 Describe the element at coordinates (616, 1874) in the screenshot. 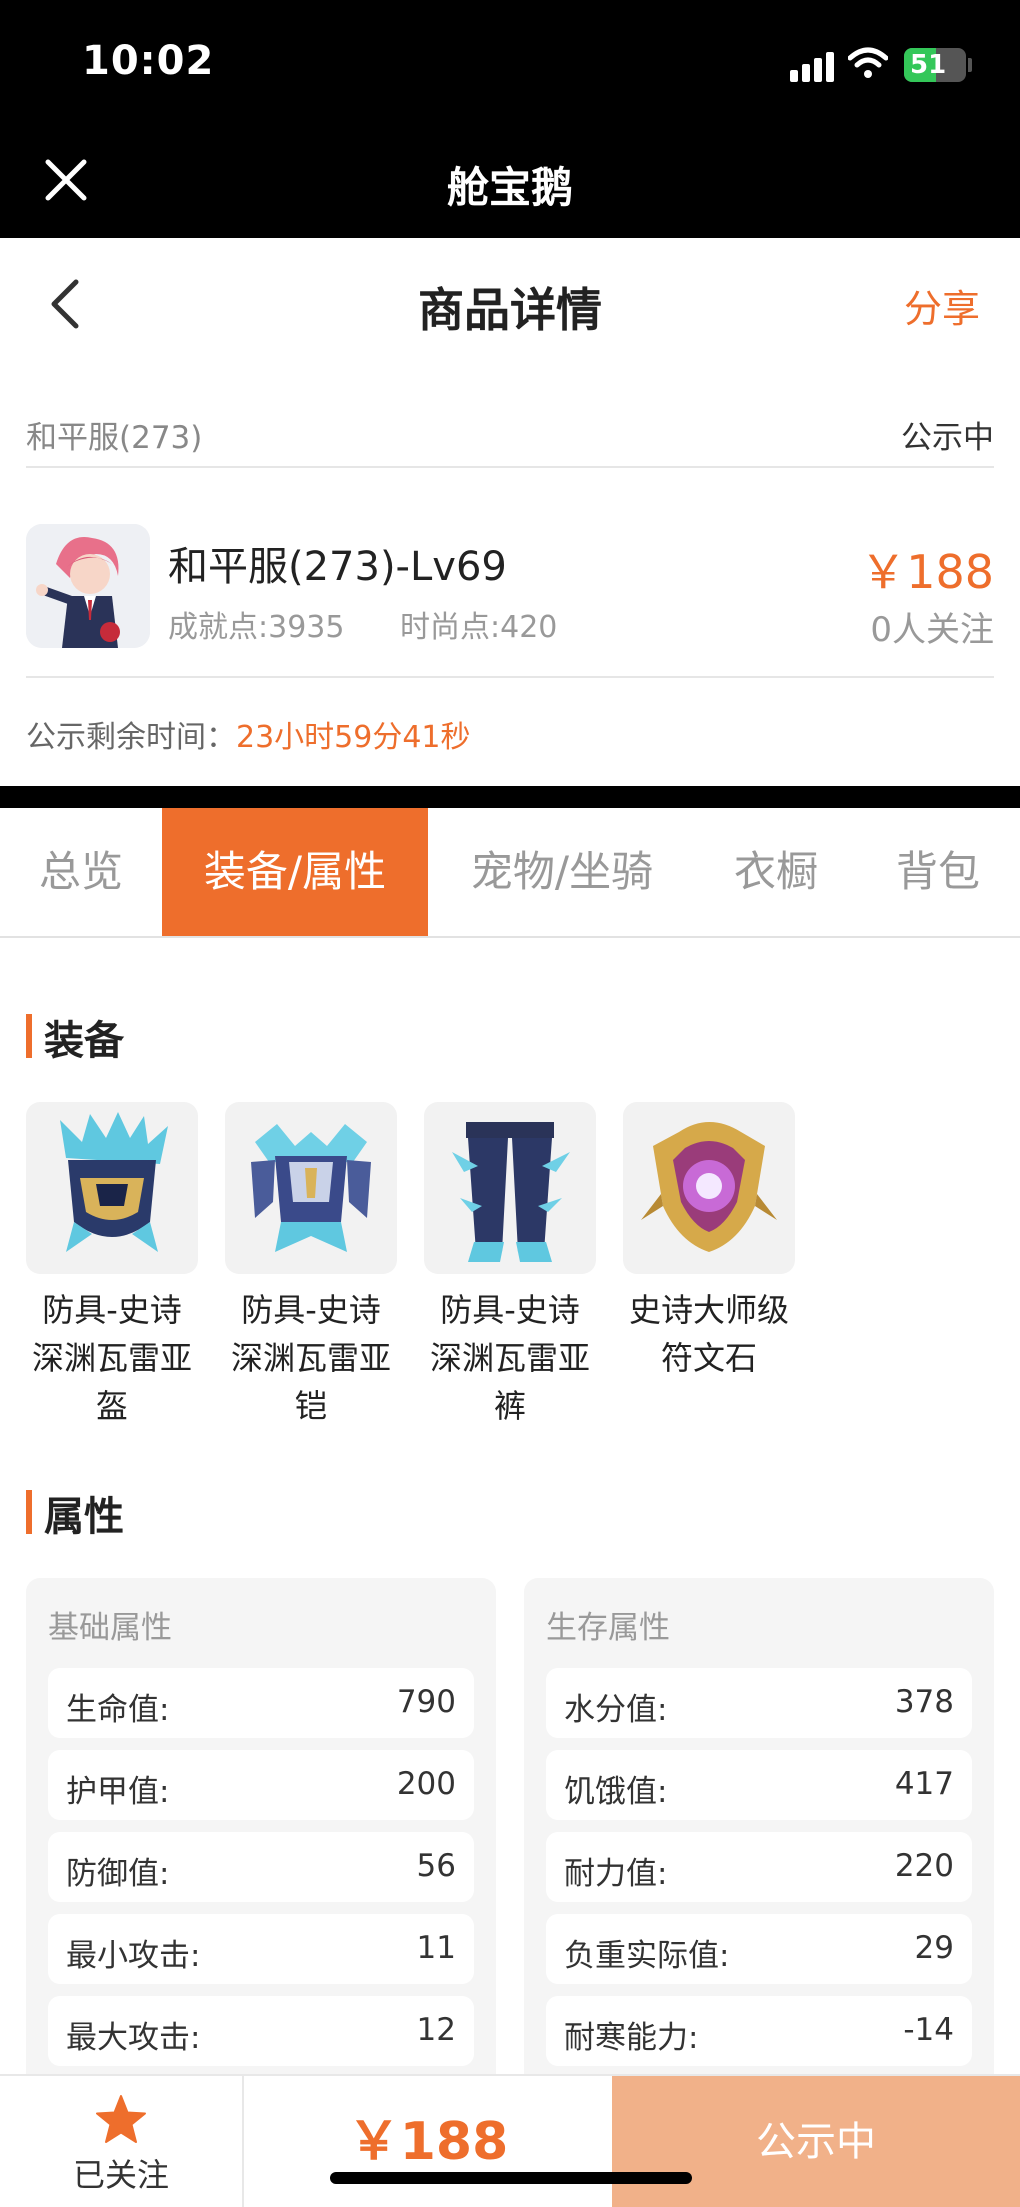

I see `attribute-key: 耐力值:` at that location.